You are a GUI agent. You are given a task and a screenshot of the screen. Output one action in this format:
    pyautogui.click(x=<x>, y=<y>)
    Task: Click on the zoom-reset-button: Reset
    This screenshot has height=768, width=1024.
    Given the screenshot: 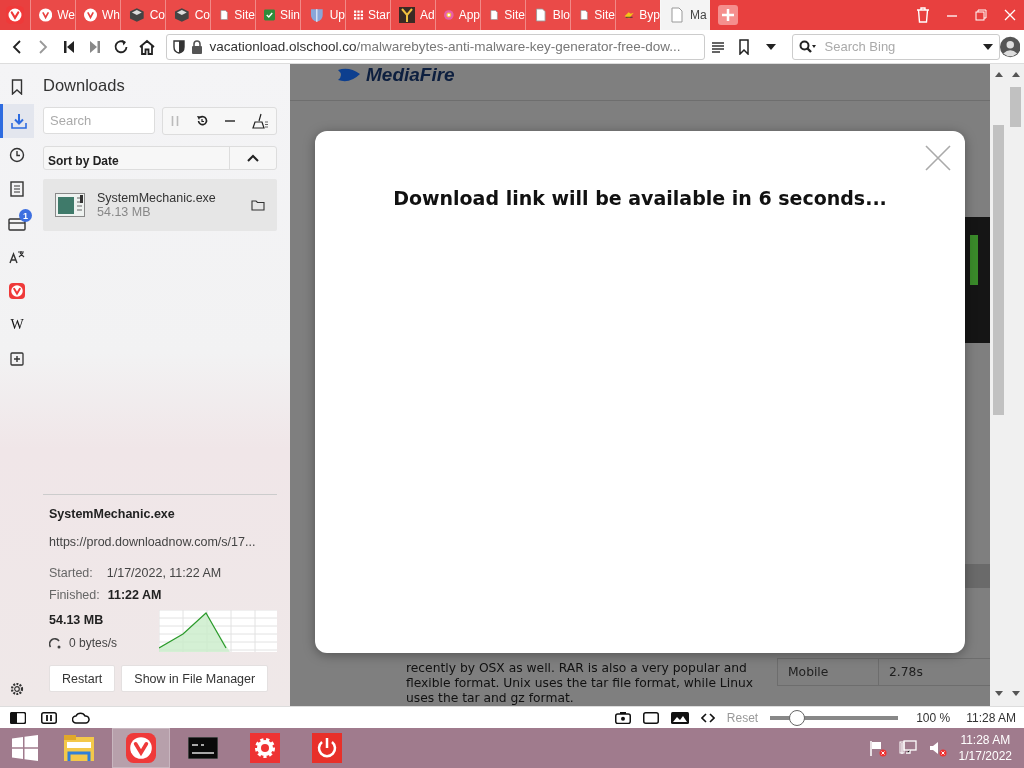 What is the action you would take?
    pyautogui.click(x=742, y=717)
    